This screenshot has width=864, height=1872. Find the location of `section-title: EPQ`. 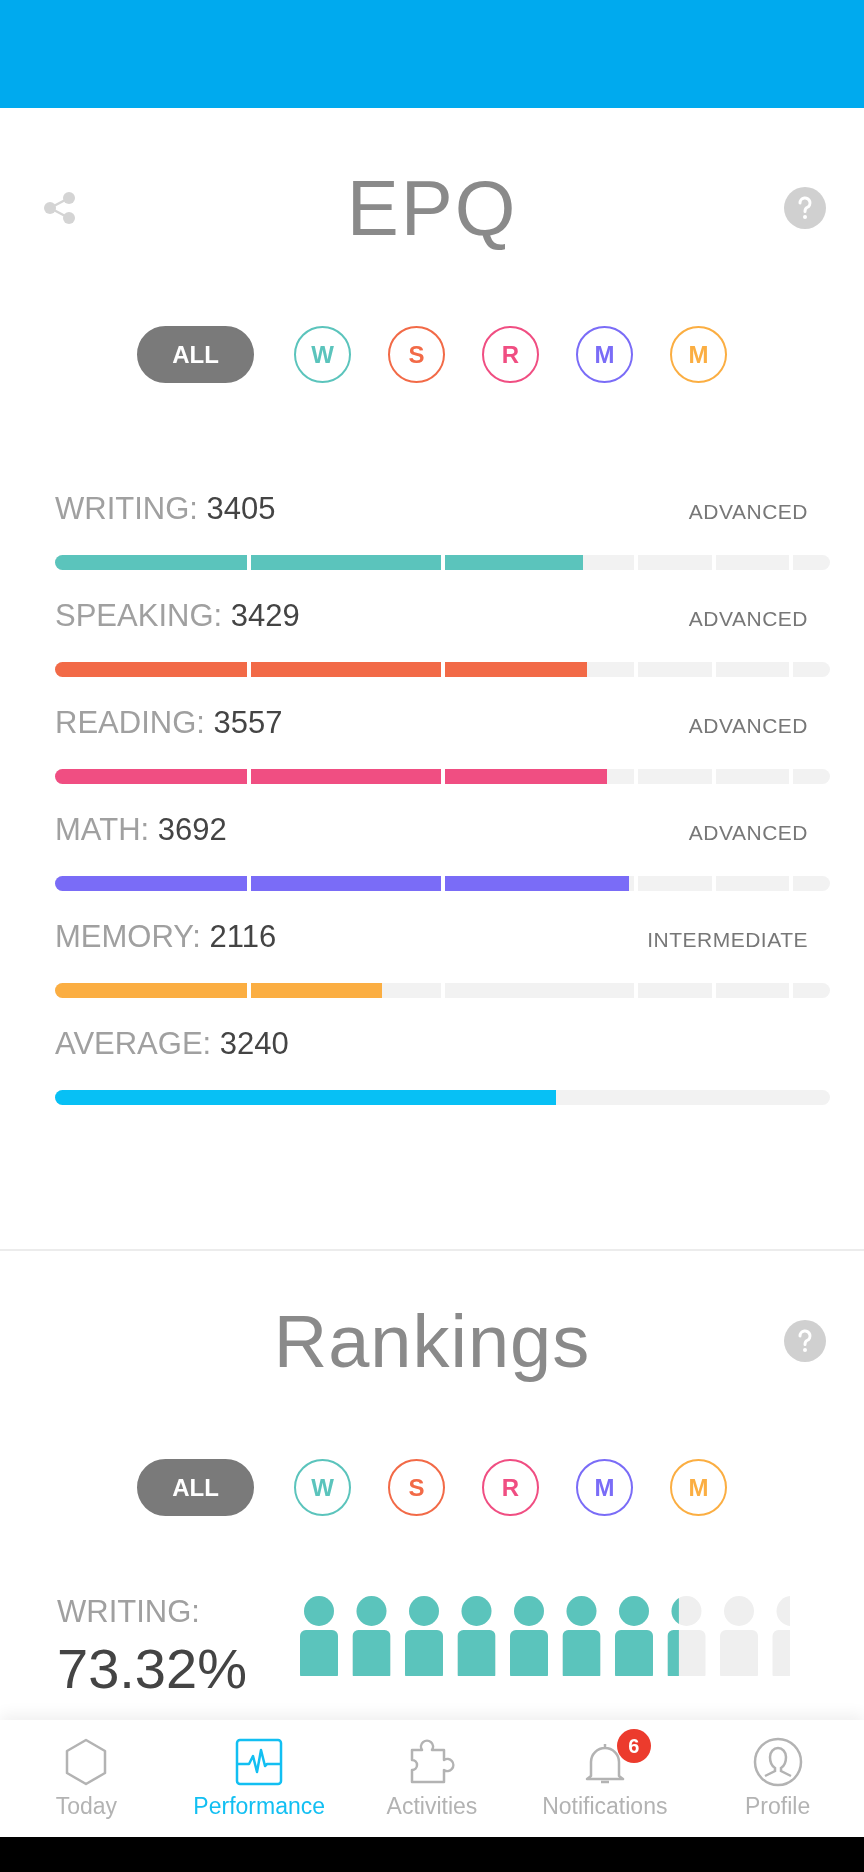

section-title: EPQ is located at coordinates (432, 208).